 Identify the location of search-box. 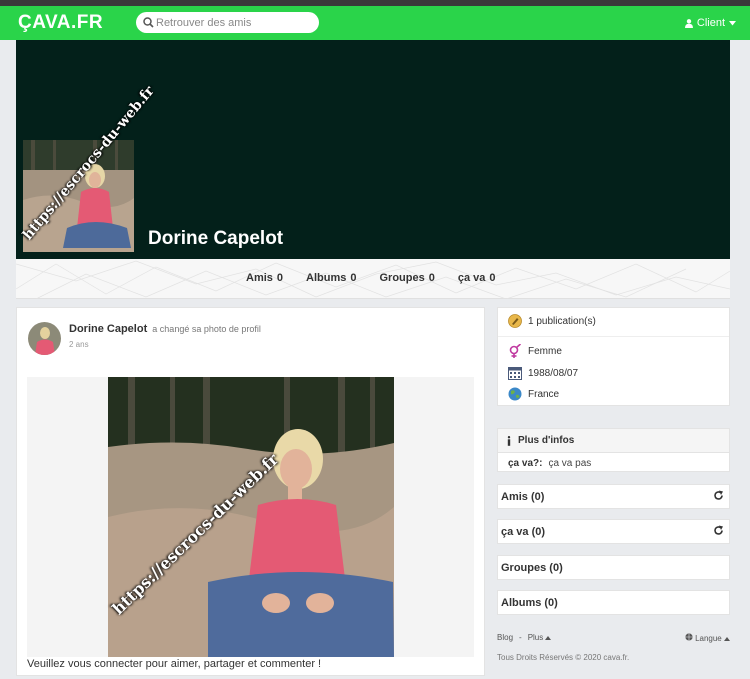
(227, 22).